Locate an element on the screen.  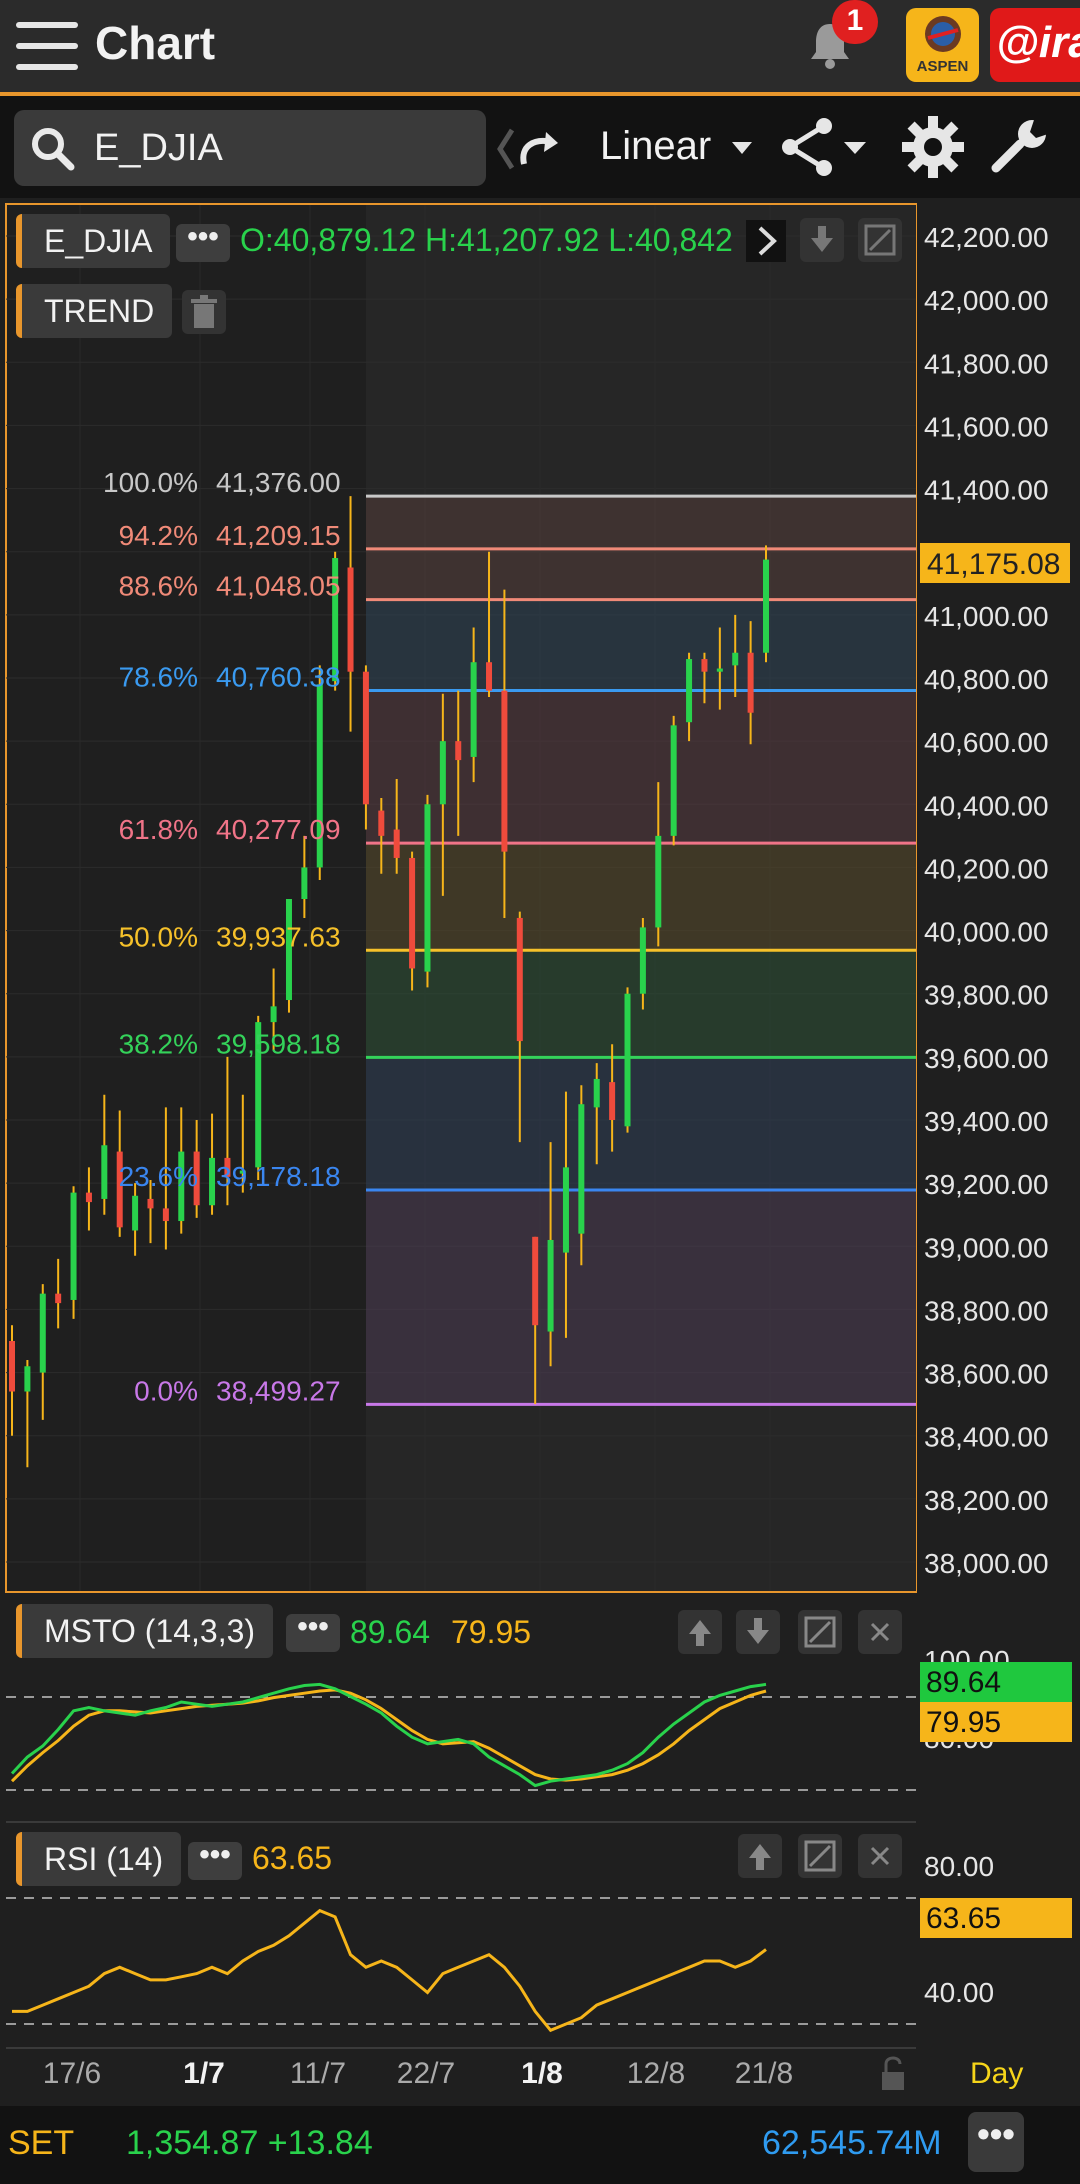
fib-price-label: 40,760.38 is located at coordinates (278, 677).